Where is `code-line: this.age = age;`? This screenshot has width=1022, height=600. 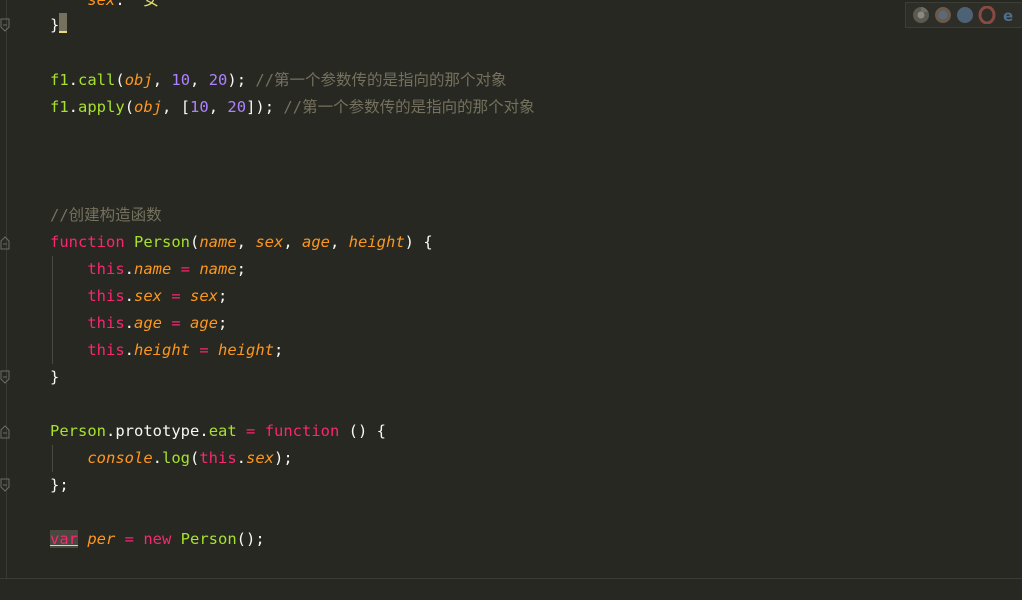 code-line: this.age = age; is located at coordinates (138, 323).